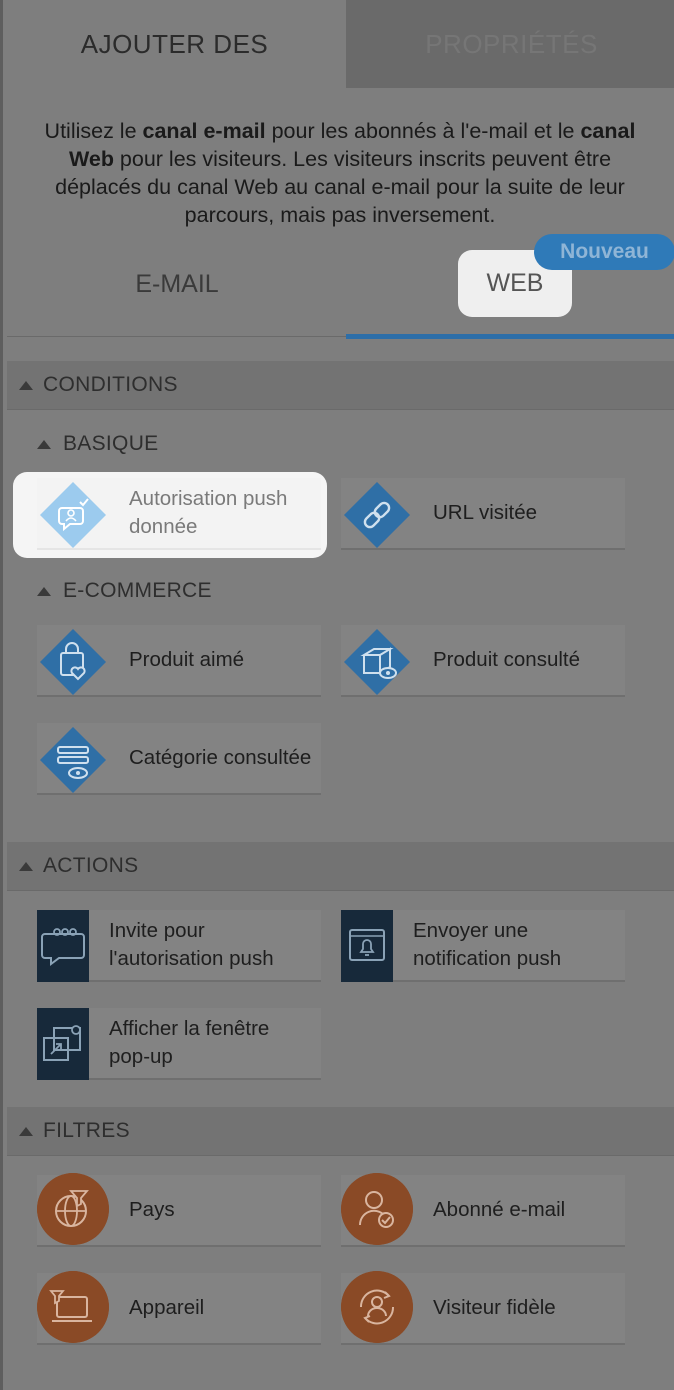 This screenshot has width=674, height=1390. Describe the element at coordinates (73, 662) in the screenshot. I see `shopping-bag-heart-icon` at that location.